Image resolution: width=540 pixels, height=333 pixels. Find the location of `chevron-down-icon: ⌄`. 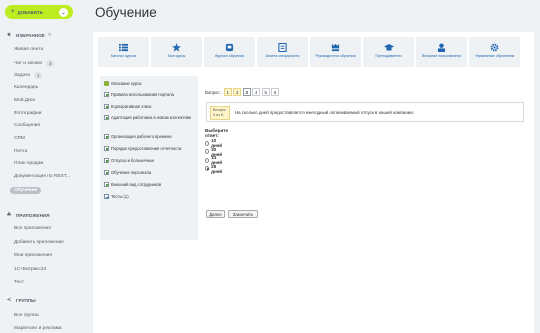

chevron-down-icon: ⌄ is located at coordinates (63, 12).